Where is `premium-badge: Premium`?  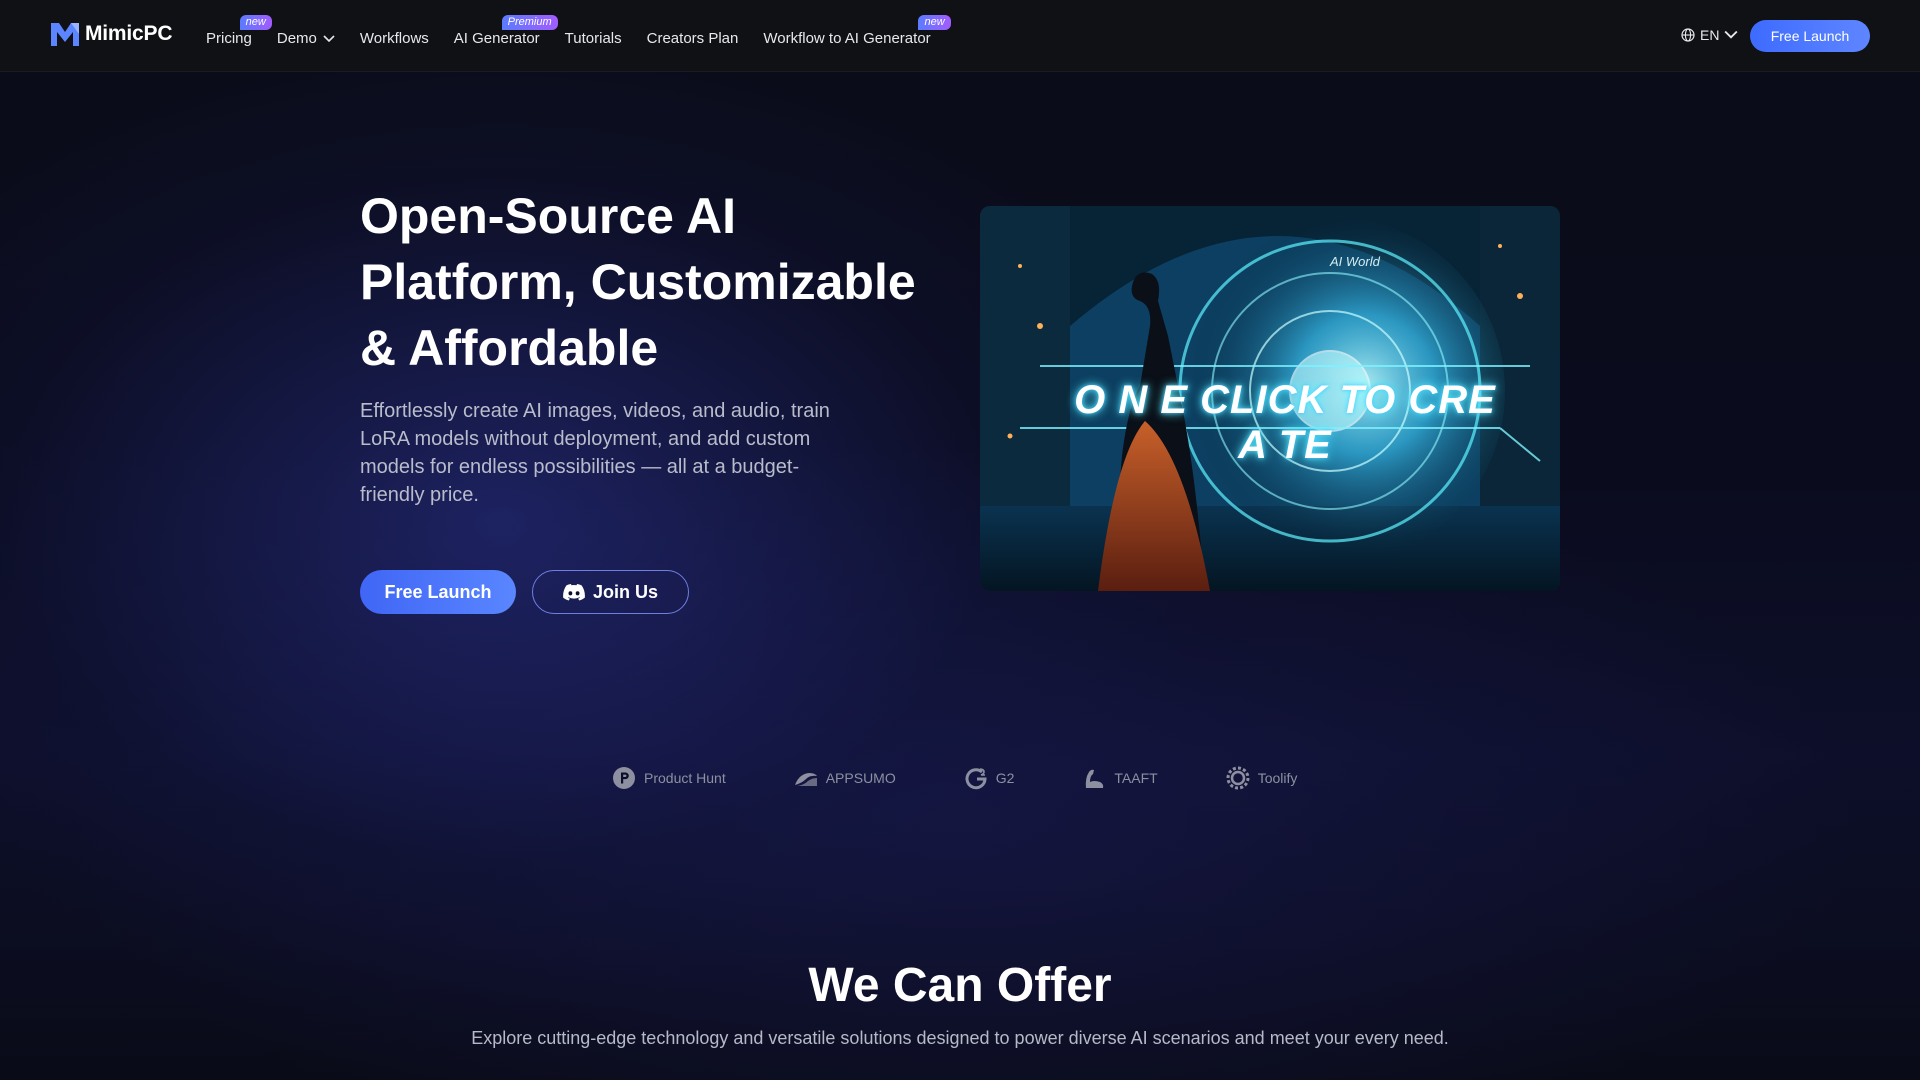 premium-badge: Premium is located at coordinates (529, 22).